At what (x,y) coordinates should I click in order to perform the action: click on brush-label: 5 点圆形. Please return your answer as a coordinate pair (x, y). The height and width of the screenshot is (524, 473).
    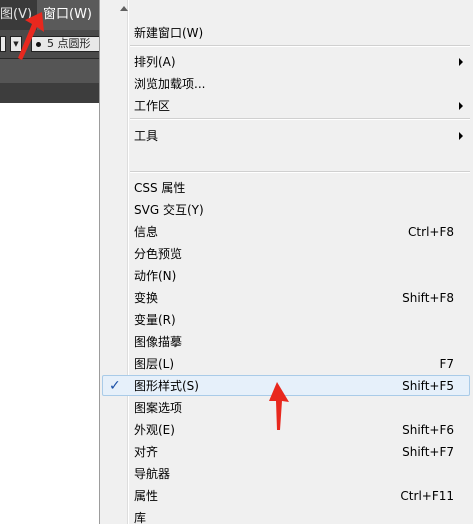
    Looking at the image, I should click on (69, 43).